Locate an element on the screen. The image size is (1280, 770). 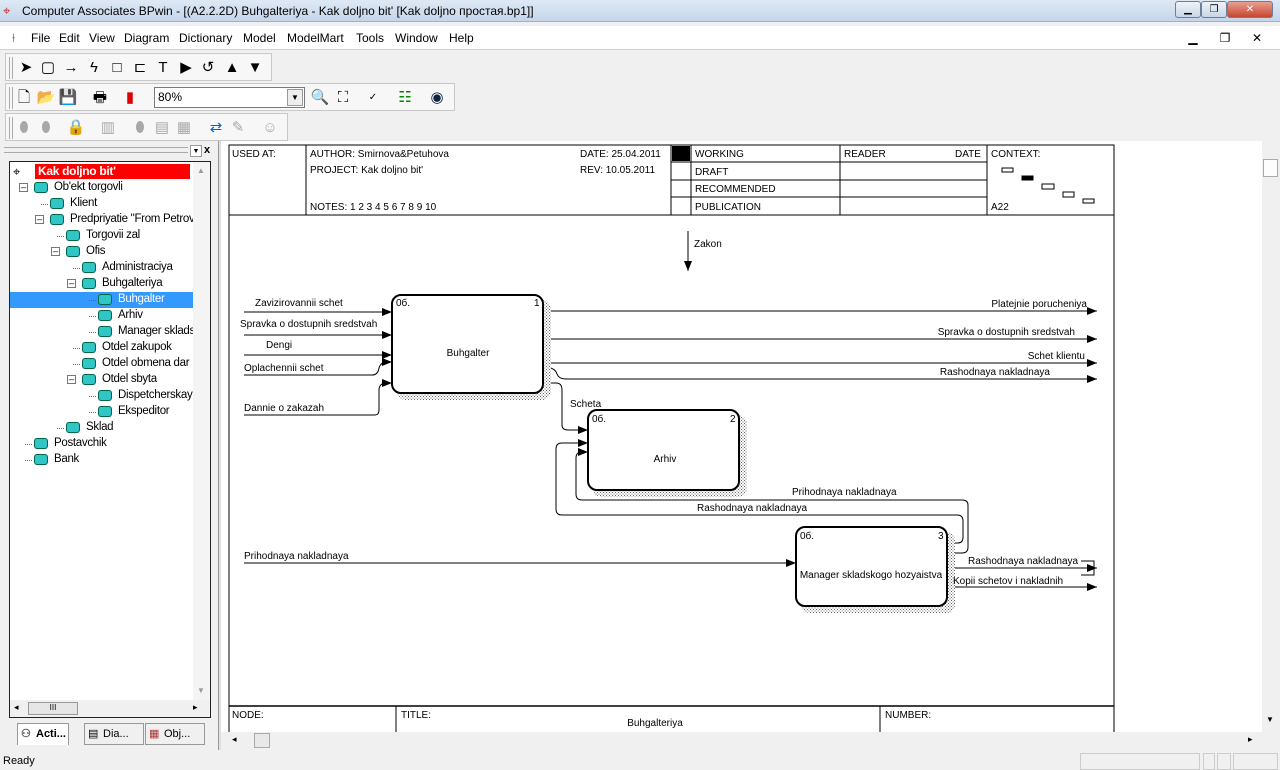
users-icon: ☺ is located at coordinates (270, 128).